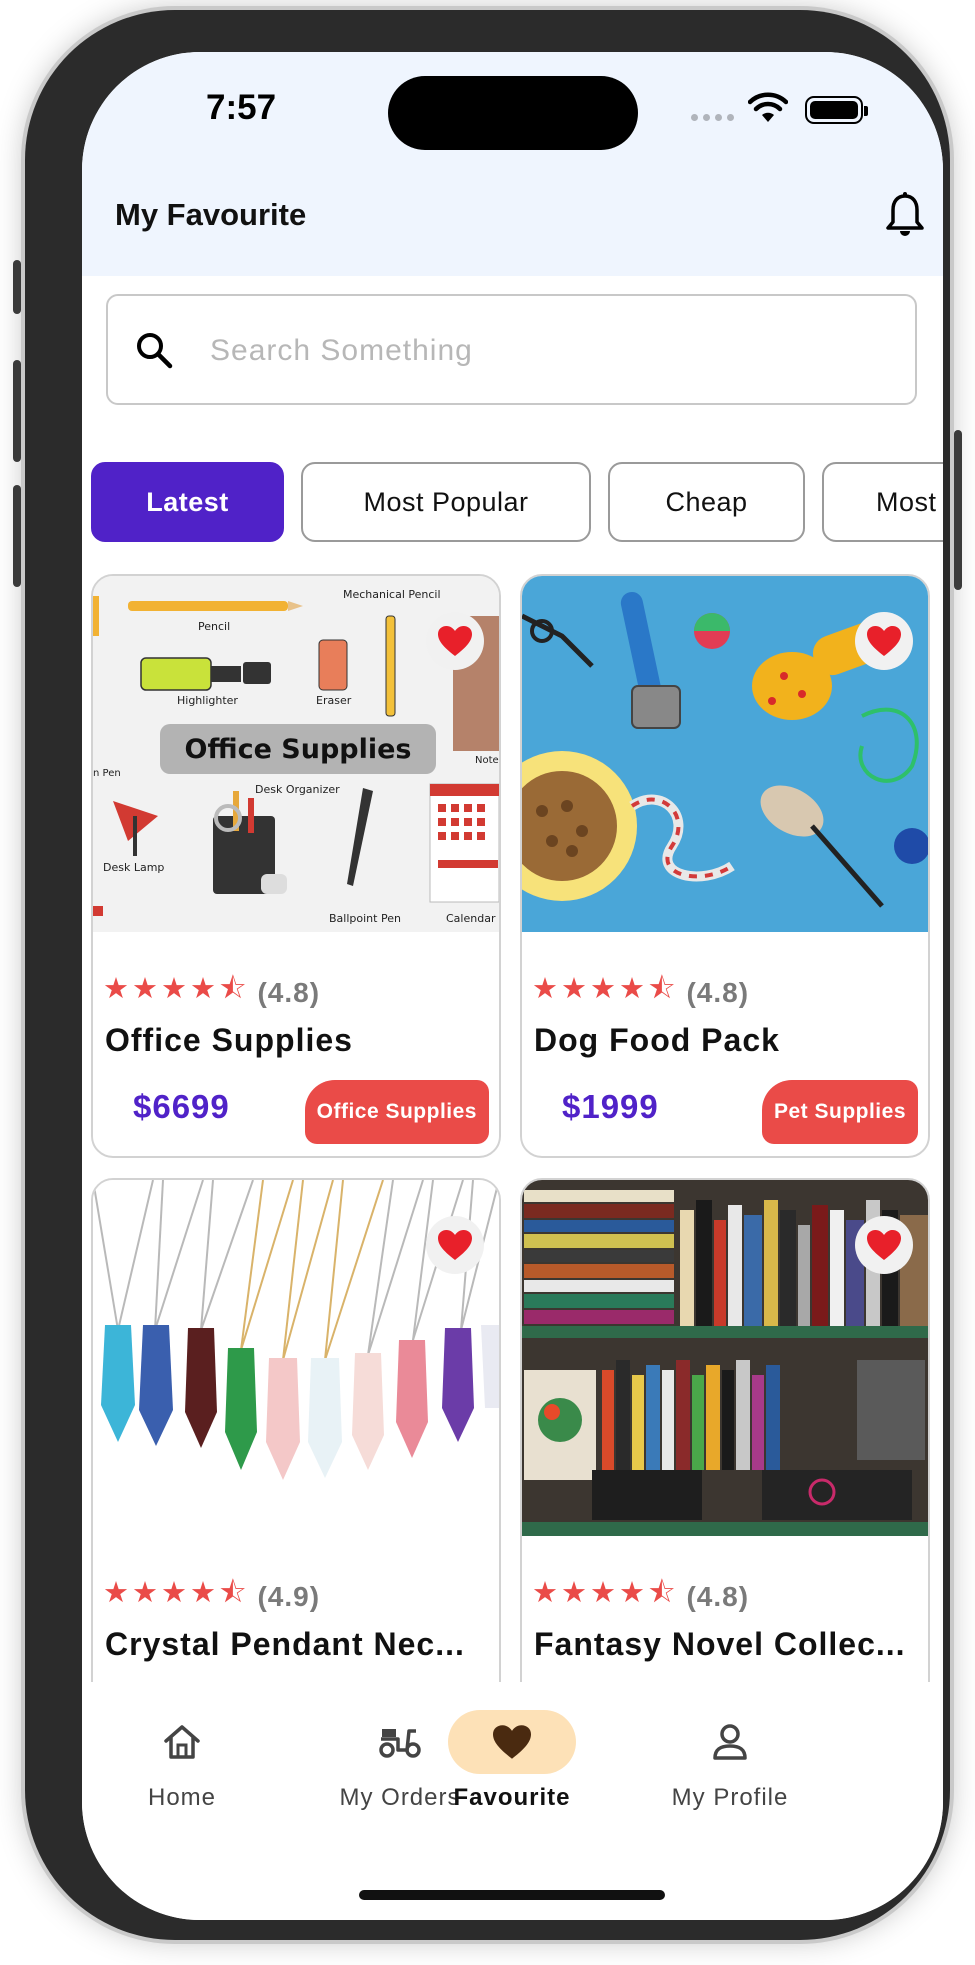  Describe the element at coordinates (836, 110) in the screenshot. I see `battery-icon` at that location.